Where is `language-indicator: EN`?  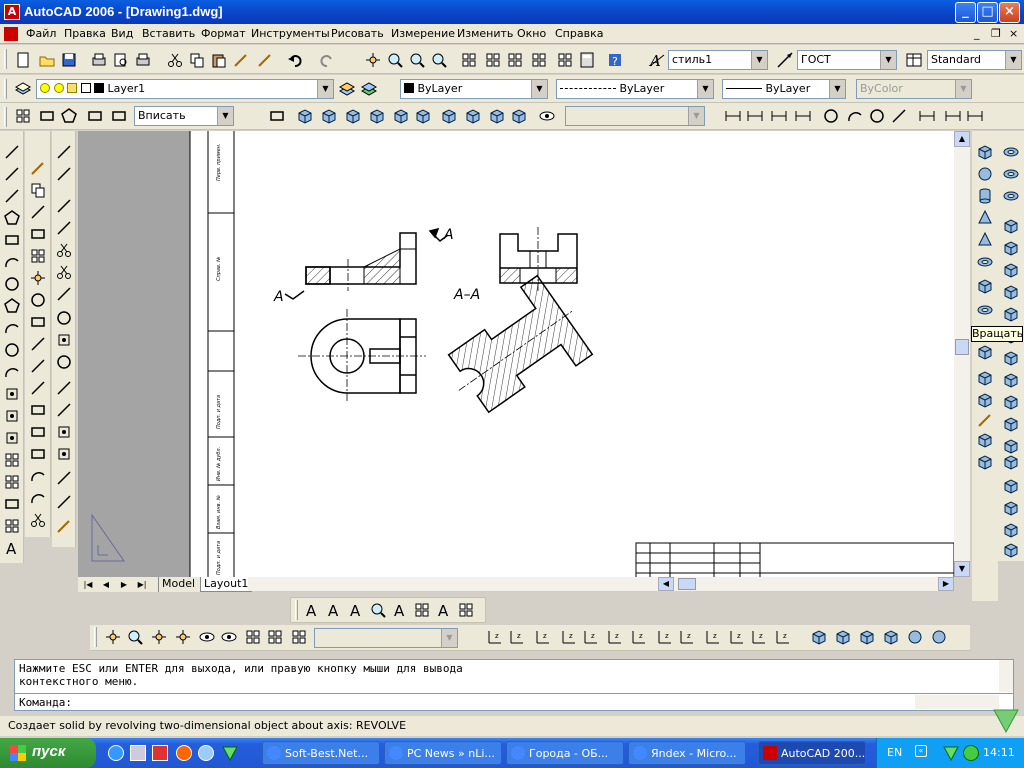
language-indicator: EN is located at coordinates (894, 752).